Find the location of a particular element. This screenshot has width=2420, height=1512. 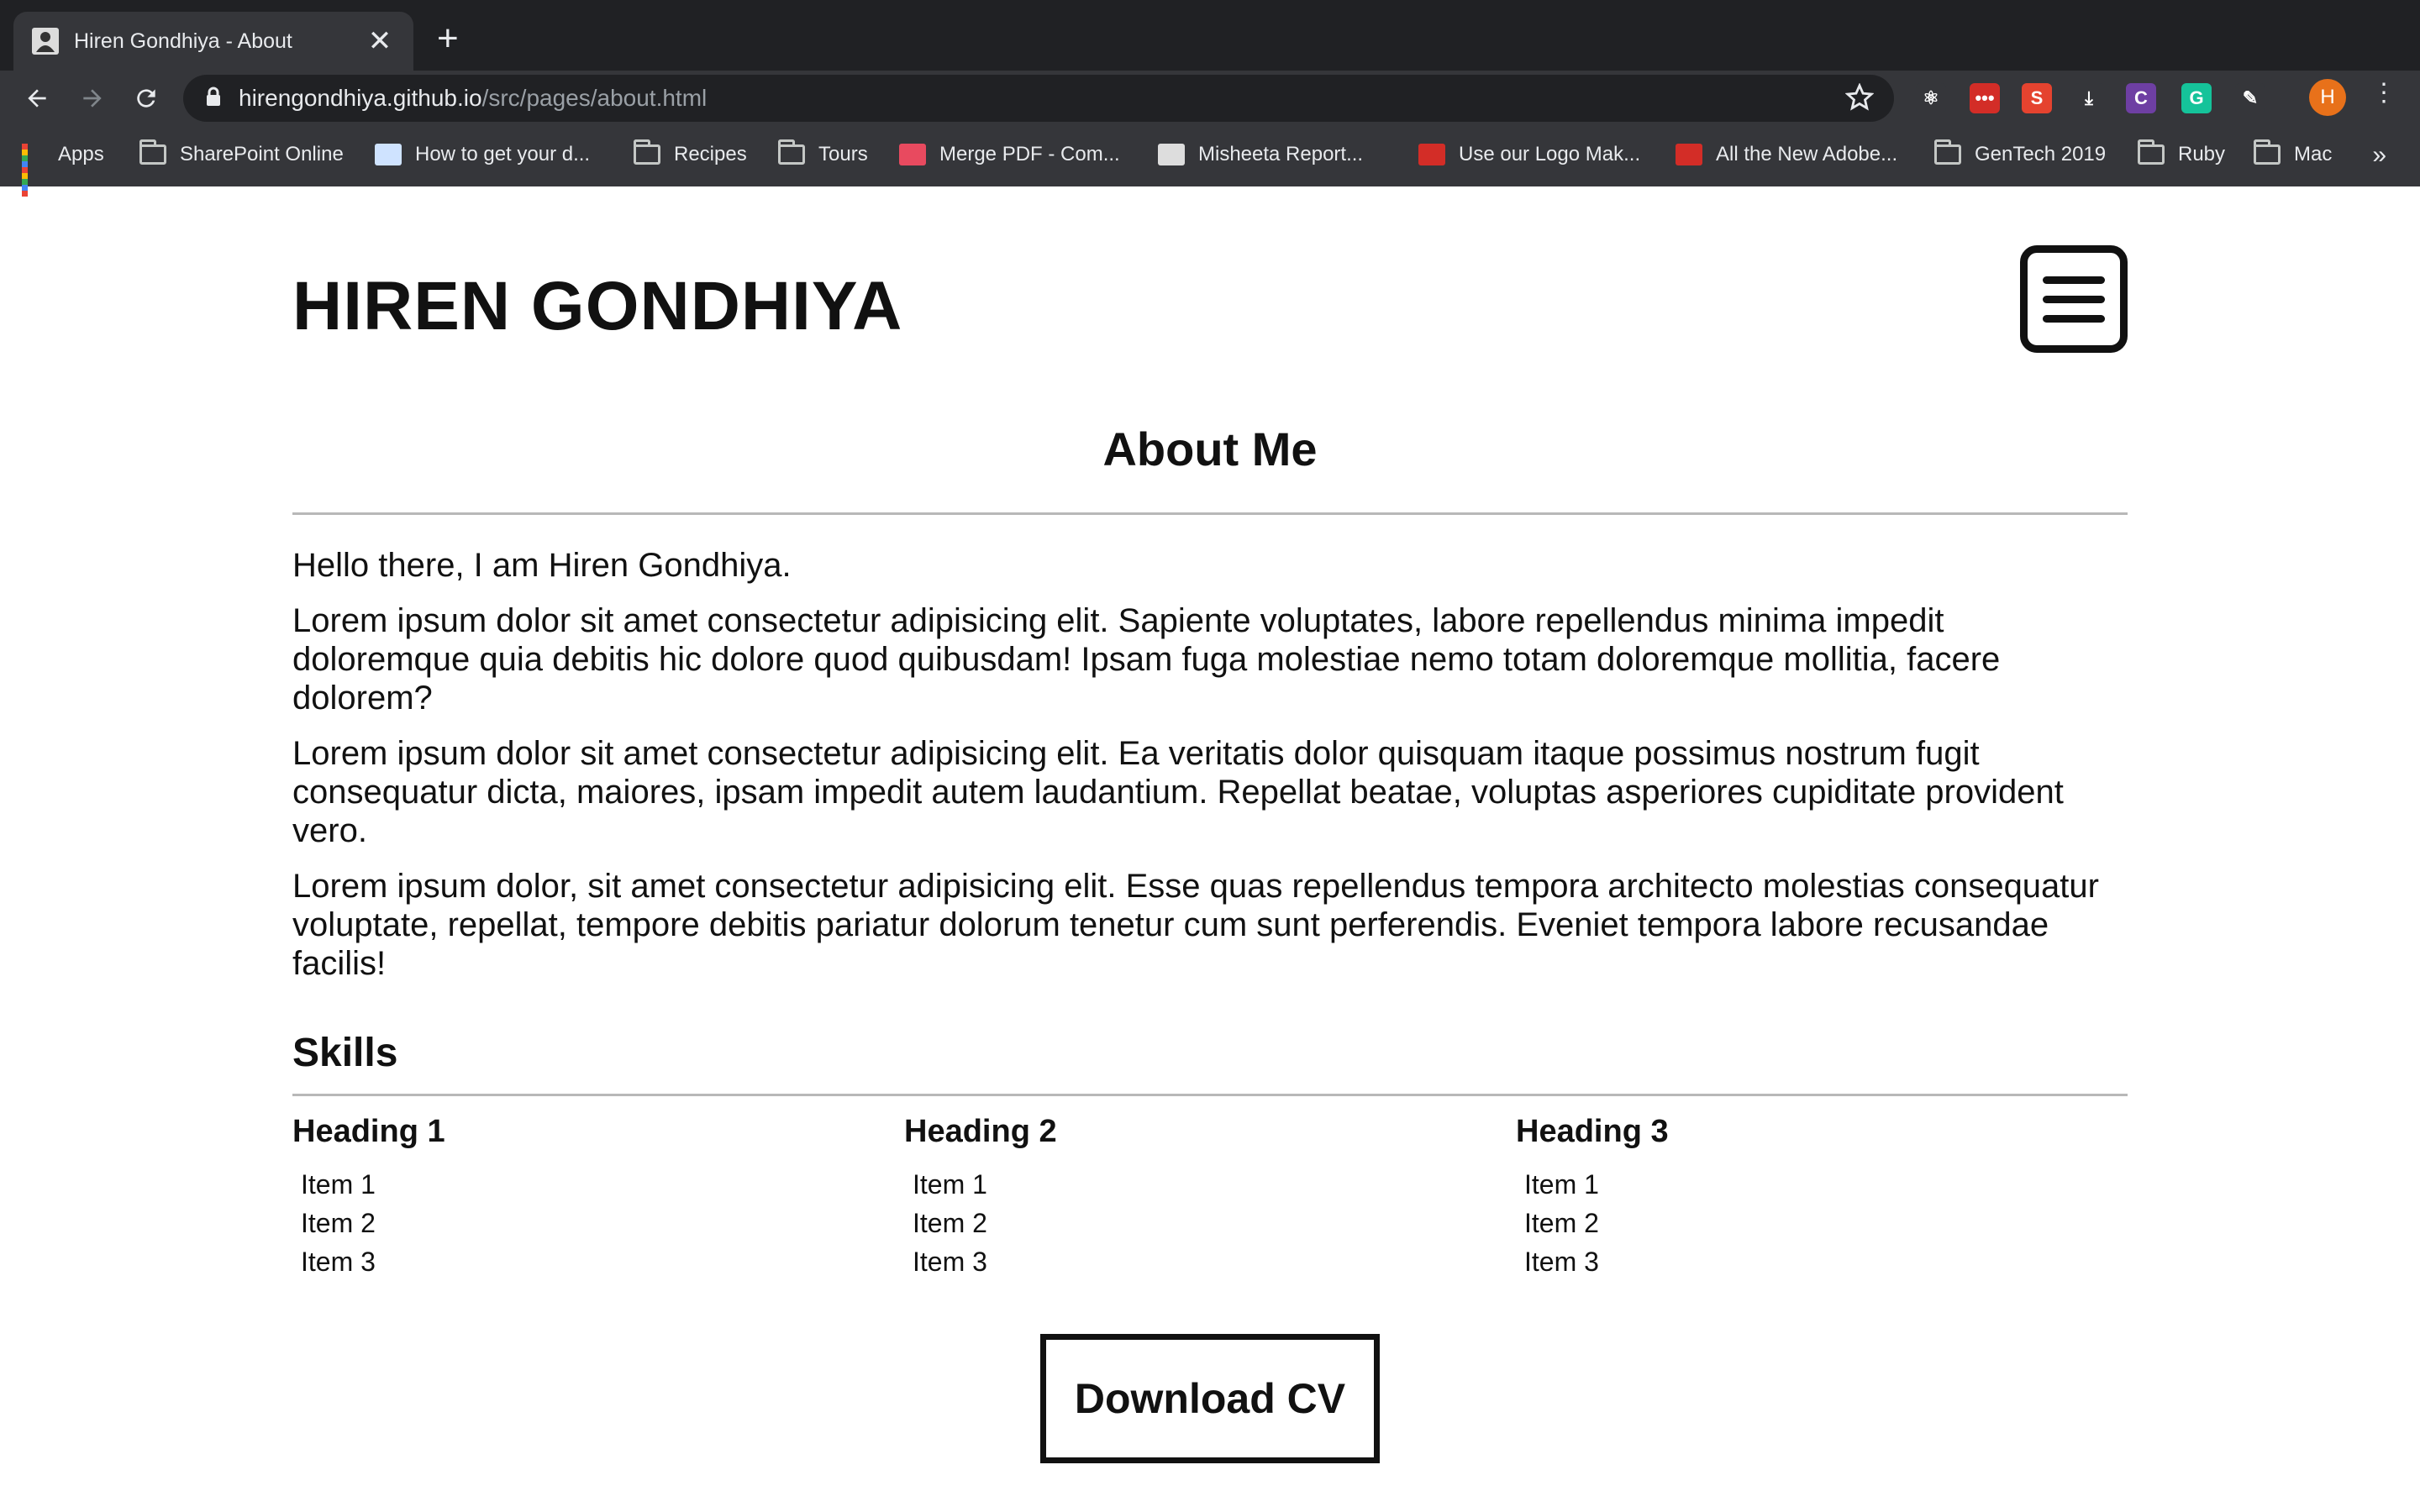

bookmark-item: Mac is located at coordinates (2293, 152).